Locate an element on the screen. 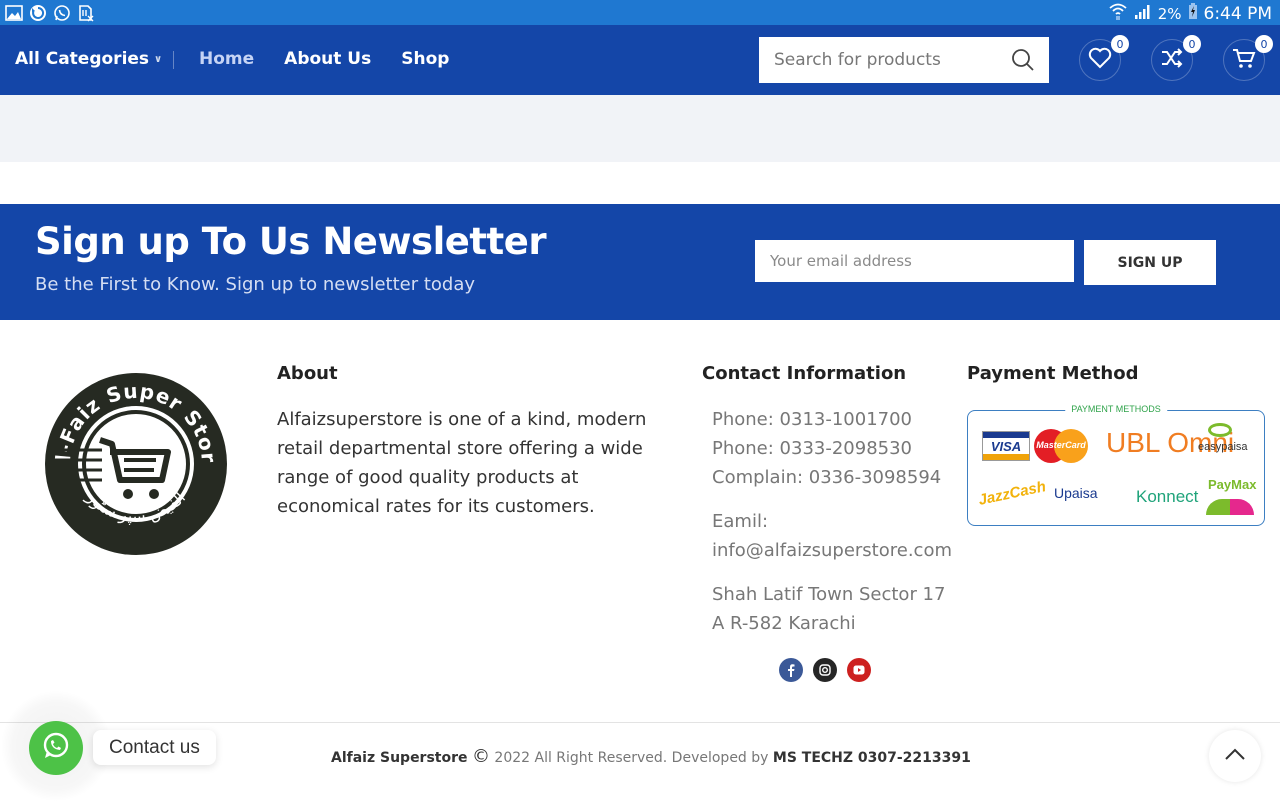 The width and height of the screenshot is (1280, 802). all-categories-label: All Categories is located at coordinates (82, 59).